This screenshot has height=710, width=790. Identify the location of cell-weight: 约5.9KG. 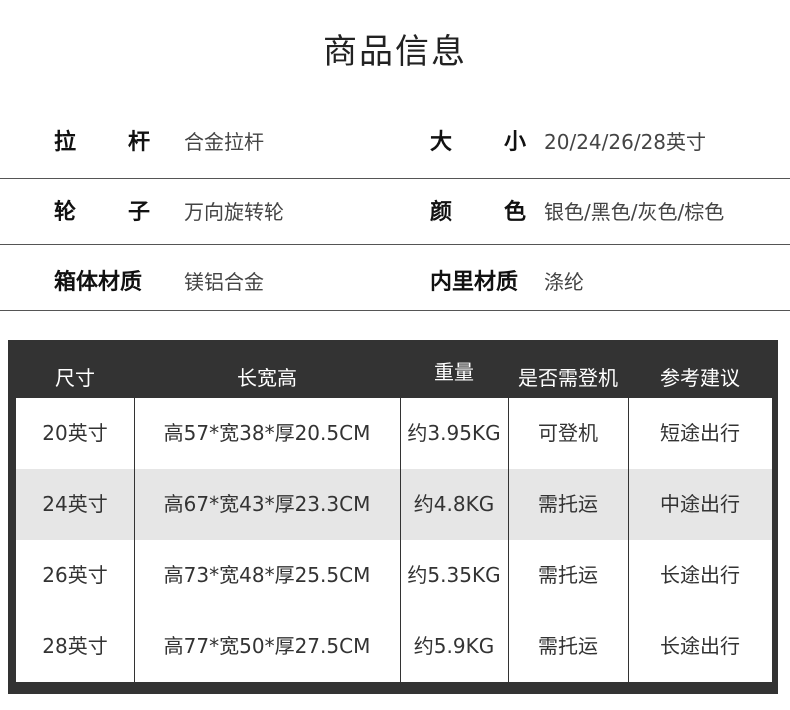
(454, 646).